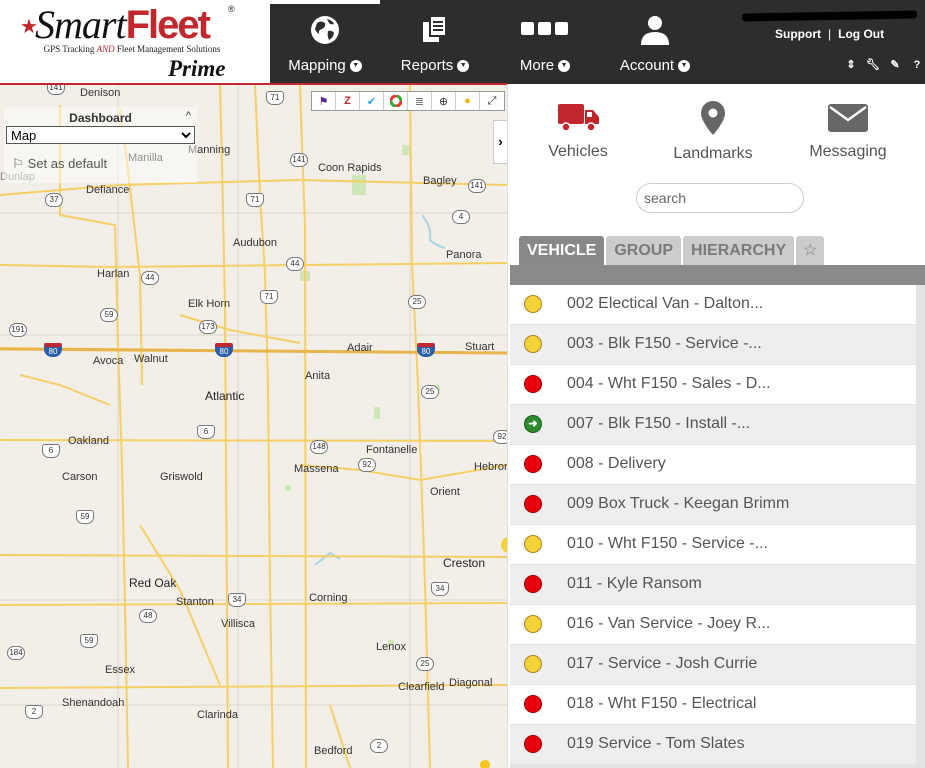 The image size is (925, 768). Describe the element at coordinates (717, 585) in the screenshot. I see `vehicle-row: 011 - Kyle Ransom` at that location.